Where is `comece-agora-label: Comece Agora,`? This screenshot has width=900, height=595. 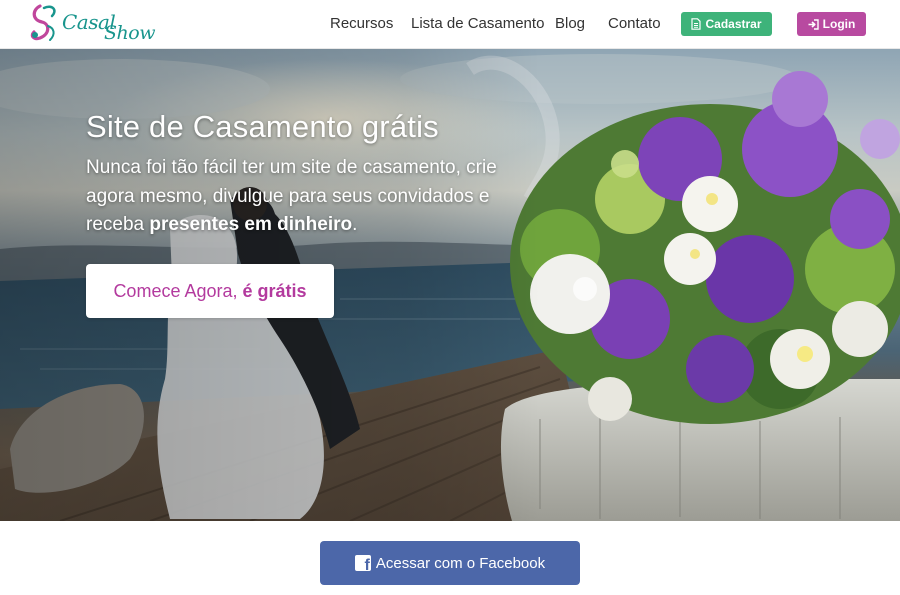 comece-agora-label: Comece Agora, is located at coordinates (175, 290).